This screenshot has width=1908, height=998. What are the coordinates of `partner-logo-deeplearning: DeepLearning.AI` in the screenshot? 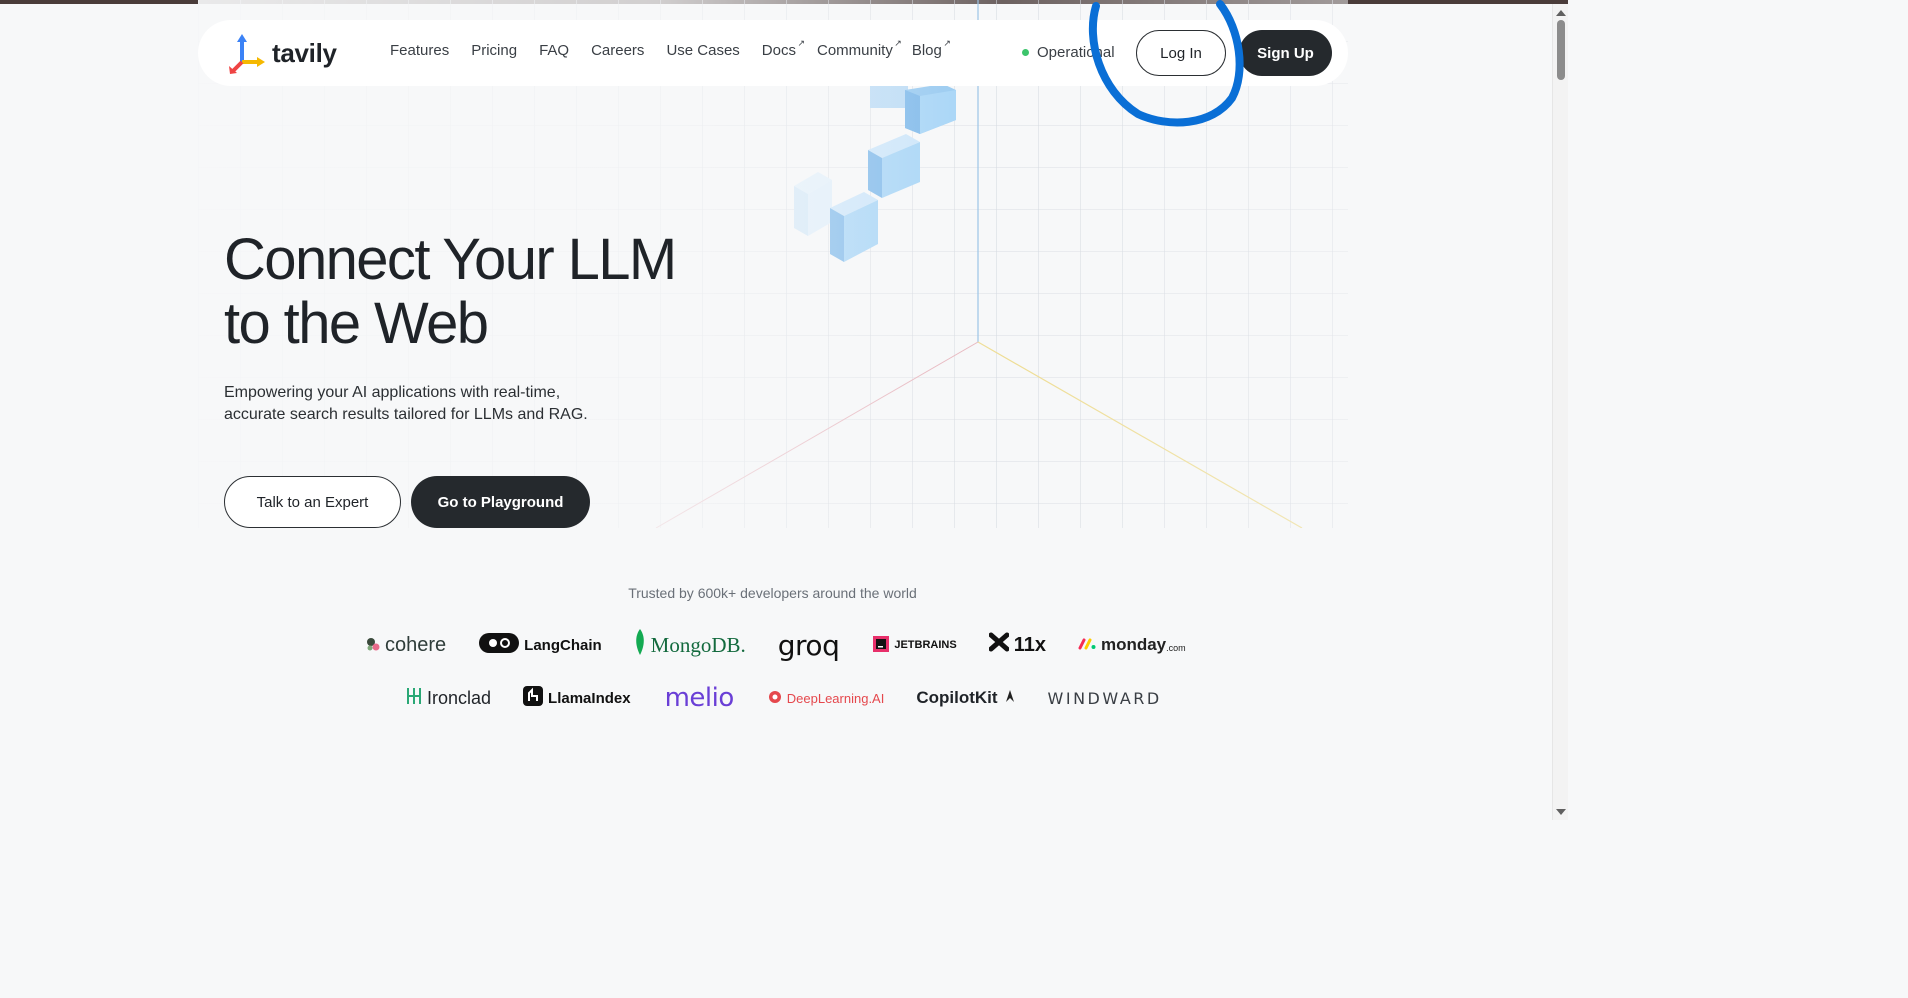 It's located at (826, 698).